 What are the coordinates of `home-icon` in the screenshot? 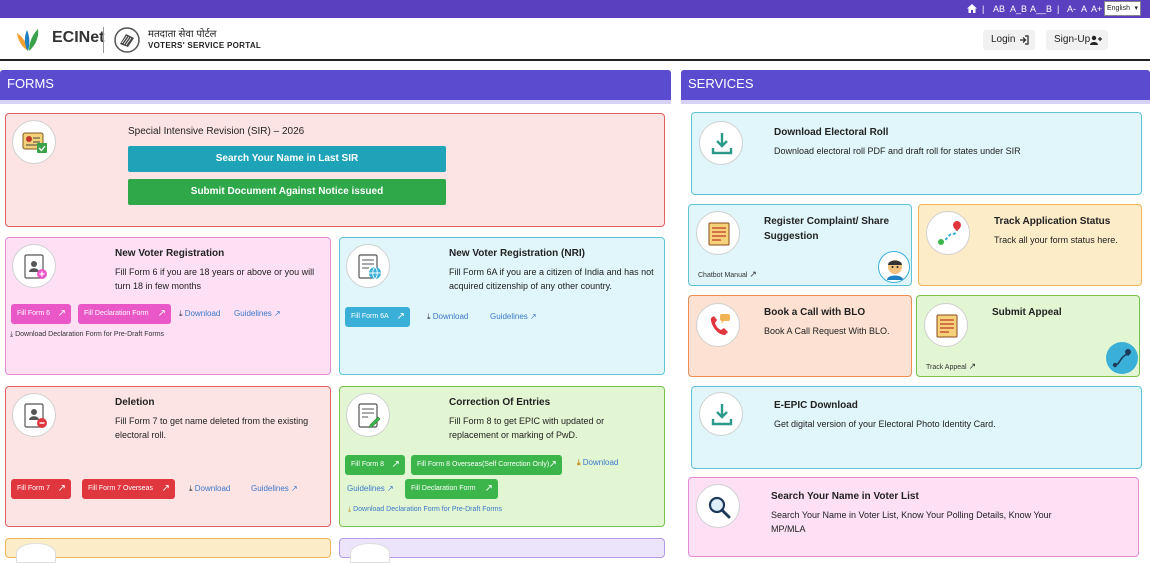 It's located at (972, 8).